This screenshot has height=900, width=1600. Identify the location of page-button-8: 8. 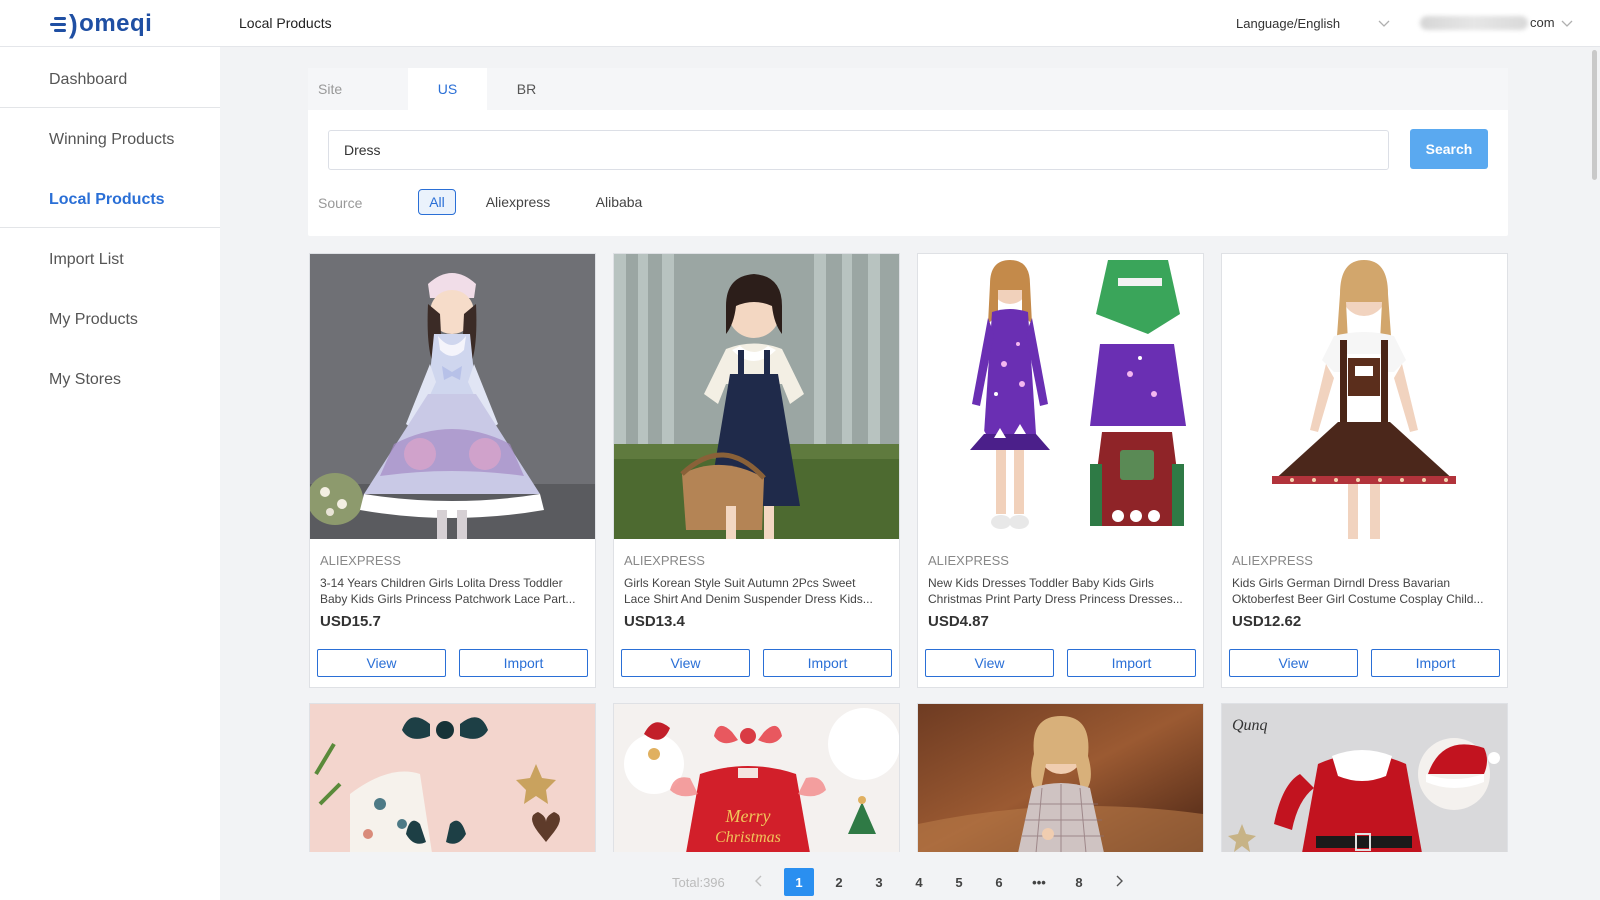
(1079, 882).